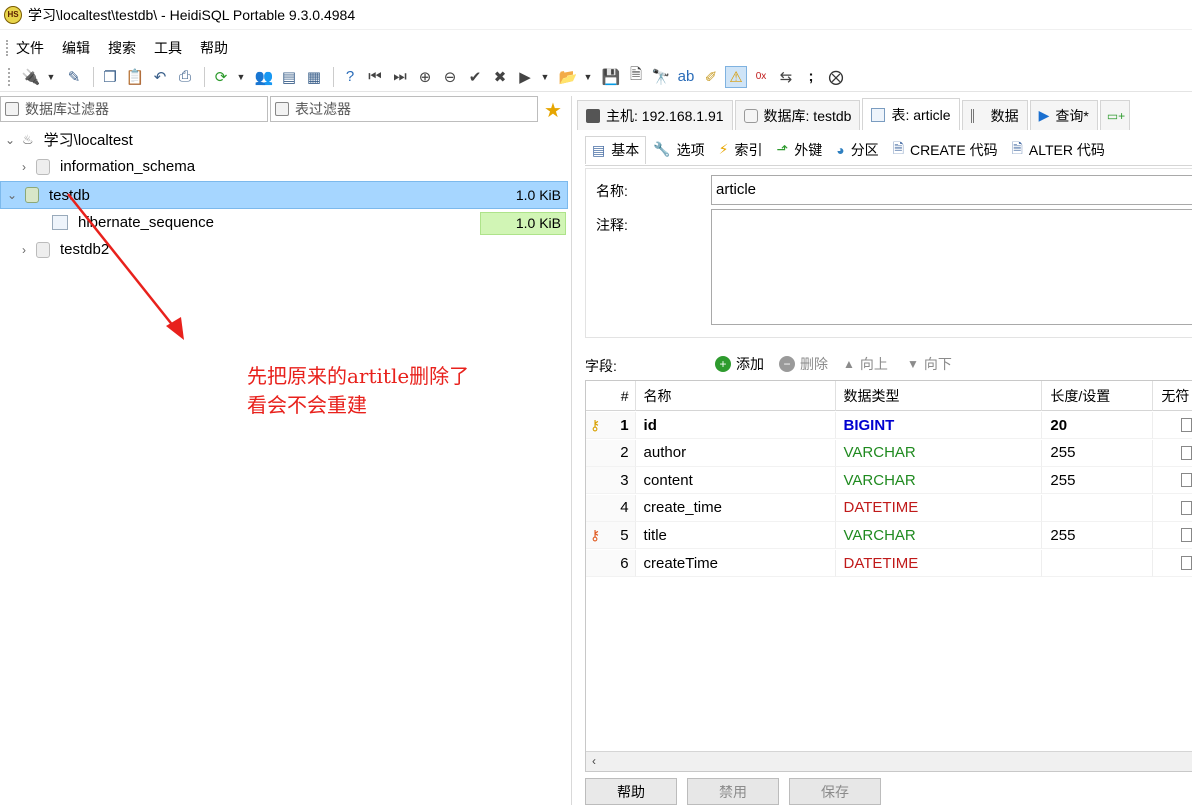 This screenshot has width=1192, height=805. What do you see at coordinates (611, 425) in the screenshot?
I see `cell-number: ⚷ 1` at bounding box center [611, 425].